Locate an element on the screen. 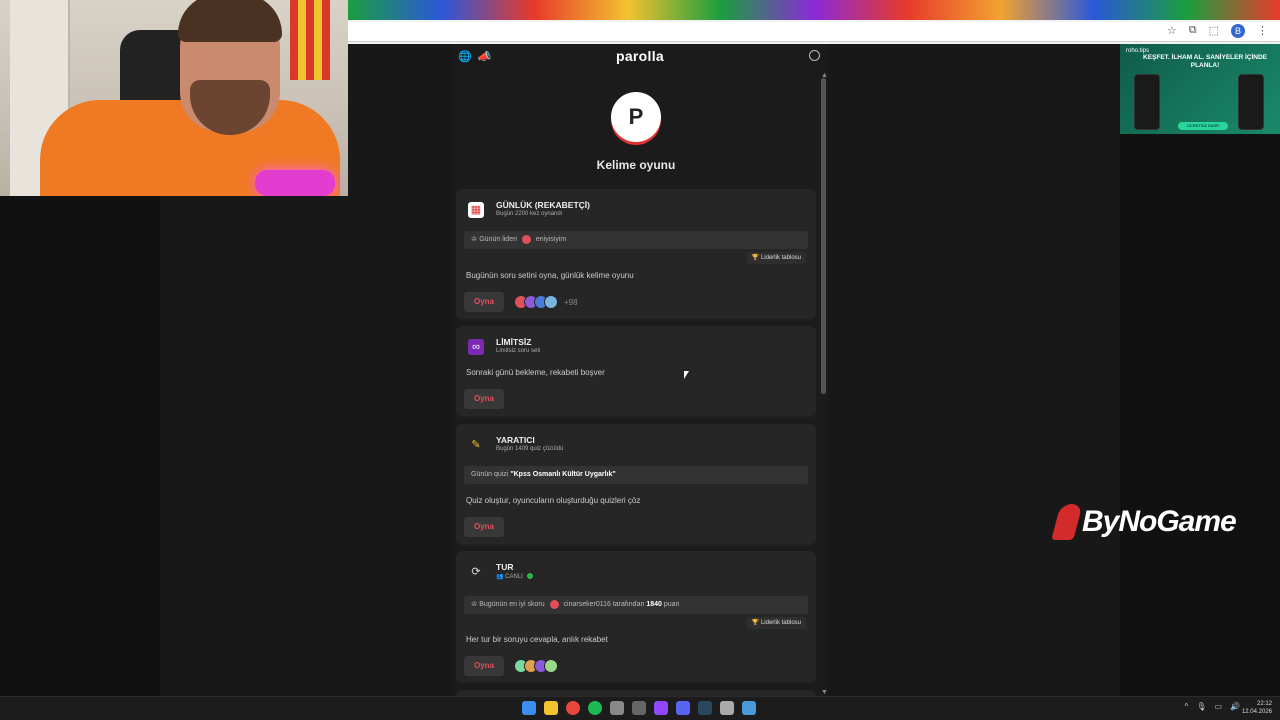  card-title: GÜNLÜK (REKABETÇİ) is located at coordinates (543, 205).